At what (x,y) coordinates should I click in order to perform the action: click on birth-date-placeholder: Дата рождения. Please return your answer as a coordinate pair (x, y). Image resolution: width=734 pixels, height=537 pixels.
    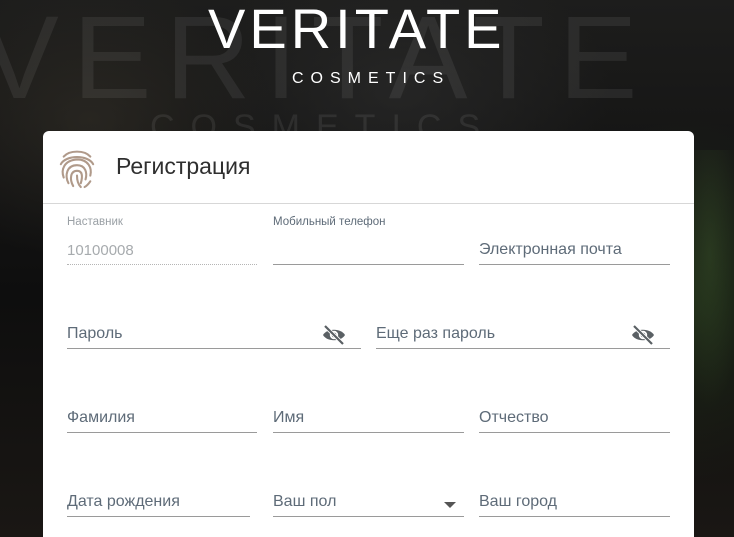
    Looking at the image, I should click on (123, 501).